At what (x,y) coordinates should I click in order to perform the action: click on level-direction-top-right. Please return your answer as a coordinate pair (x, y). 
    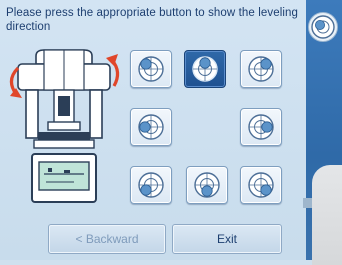
    Looking at the image, I should click on (261, 69).